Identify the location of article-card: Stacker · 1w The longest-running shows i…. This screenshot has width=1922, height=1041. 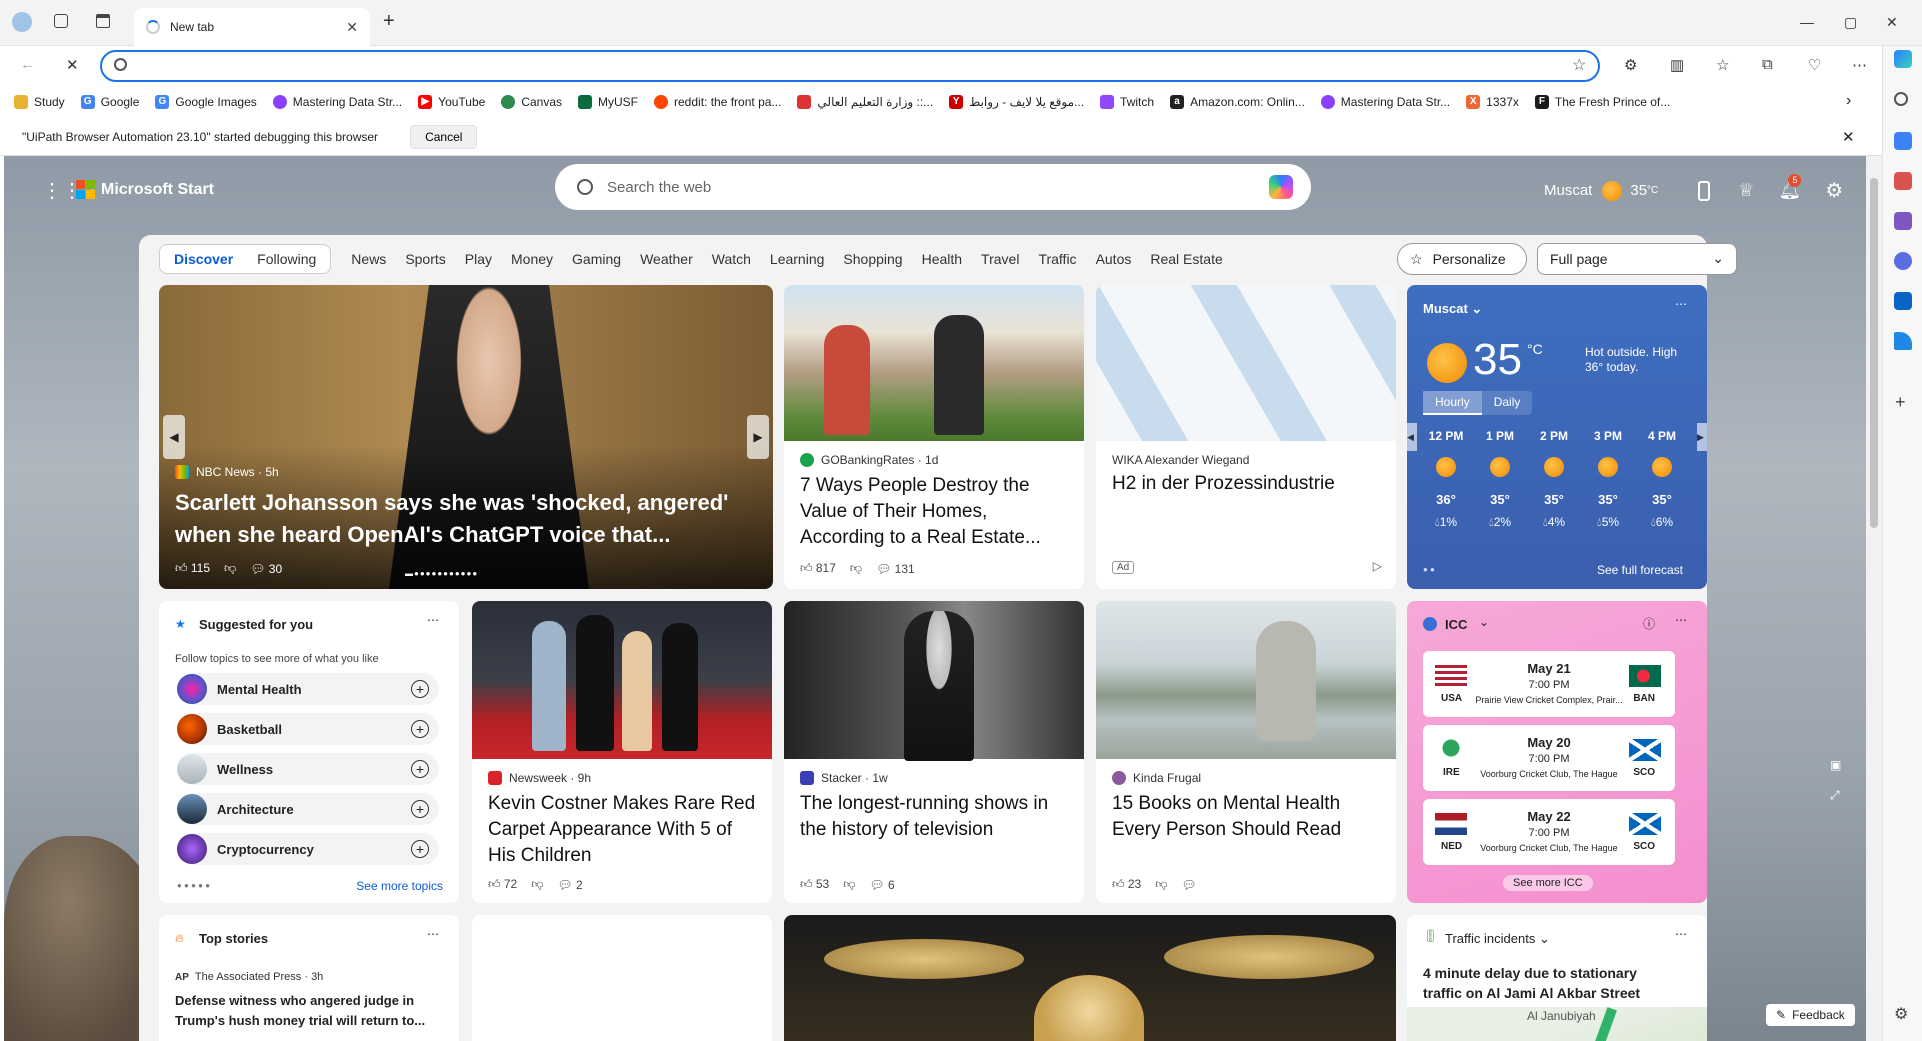
(934, 752).